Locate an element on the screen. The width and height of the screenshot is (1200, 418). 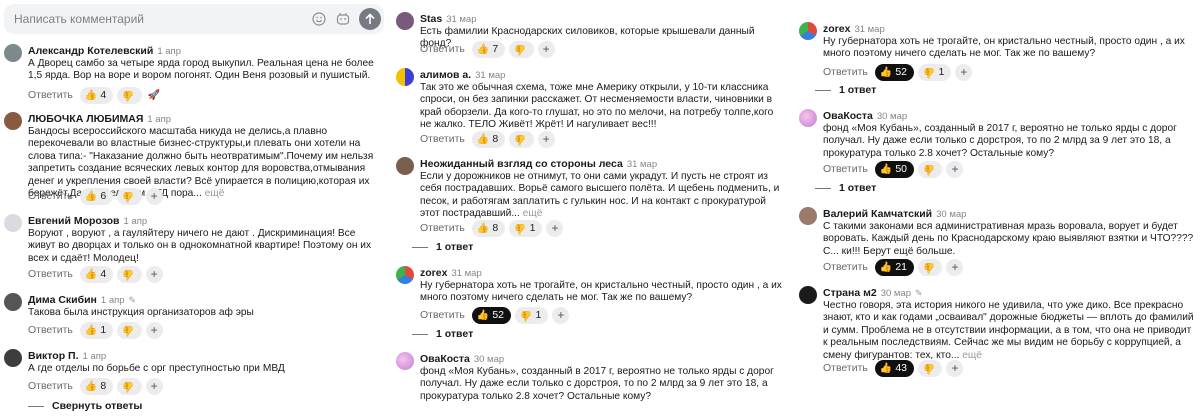
like-button: 👍 21 is located at coordinates (894, 267).